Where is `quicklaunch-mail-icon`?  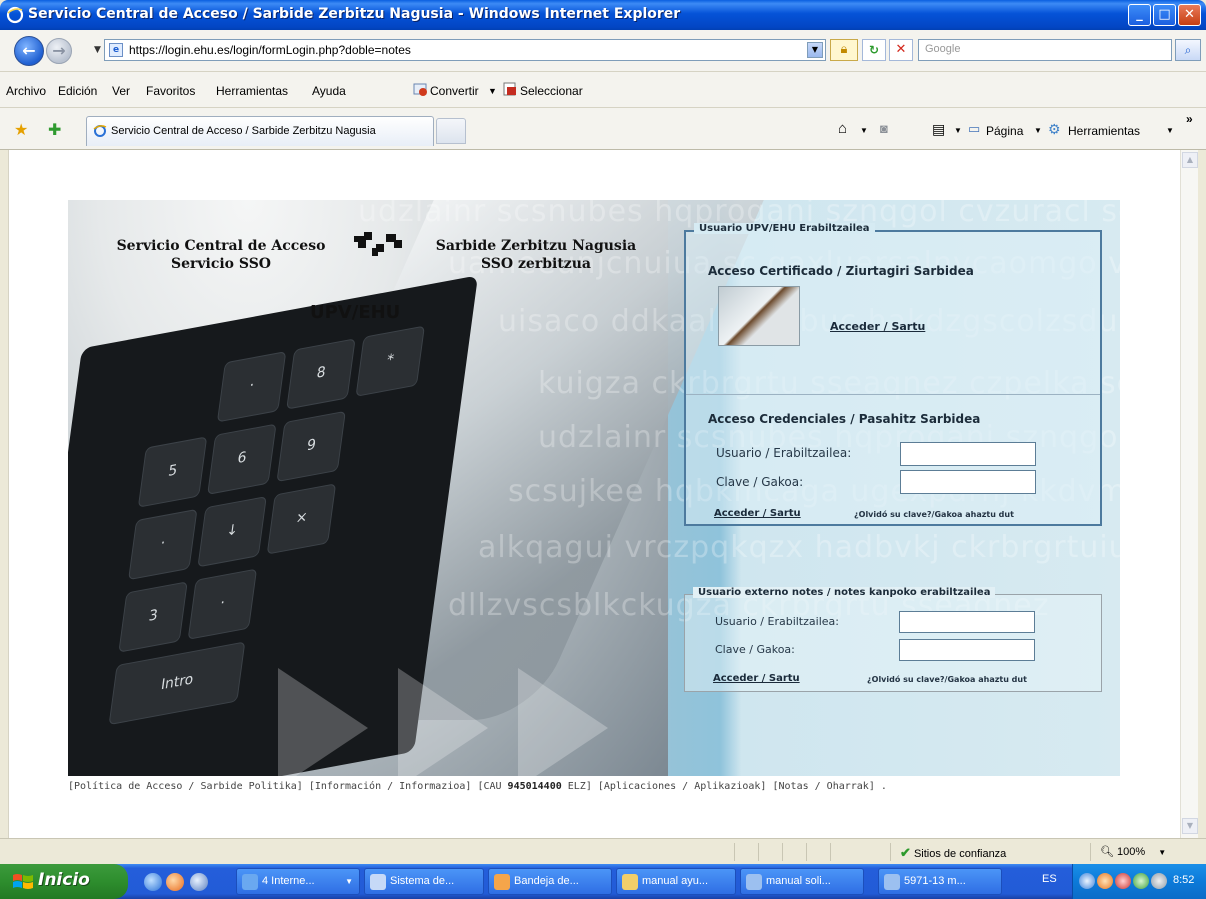 quicklaunch-mail-icon is located at coordinates (175, 882).